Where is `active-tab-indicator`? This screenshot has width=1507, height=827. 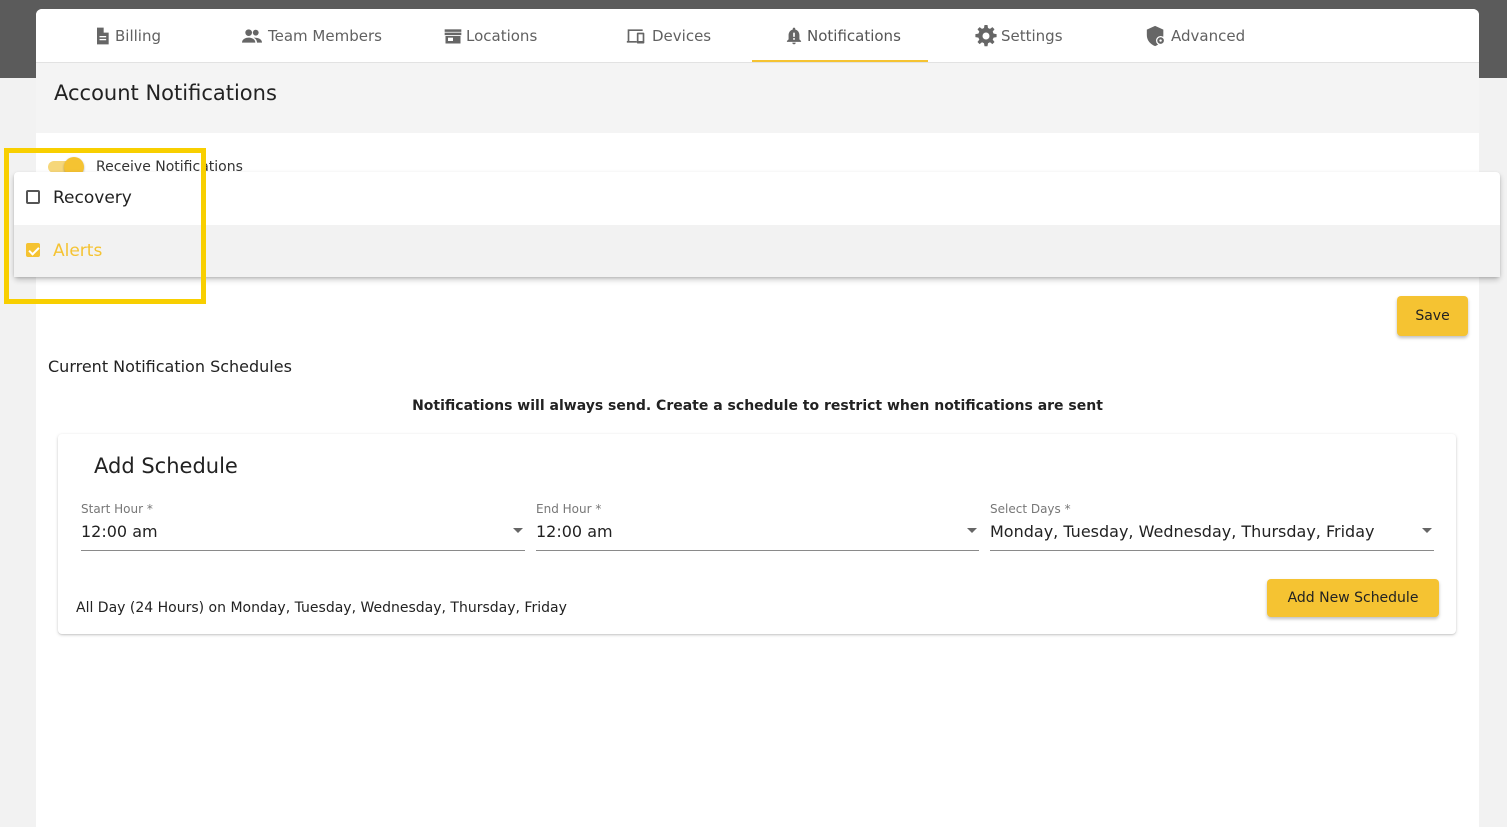
active-tab-indicator is located at coordinates (840, 61).